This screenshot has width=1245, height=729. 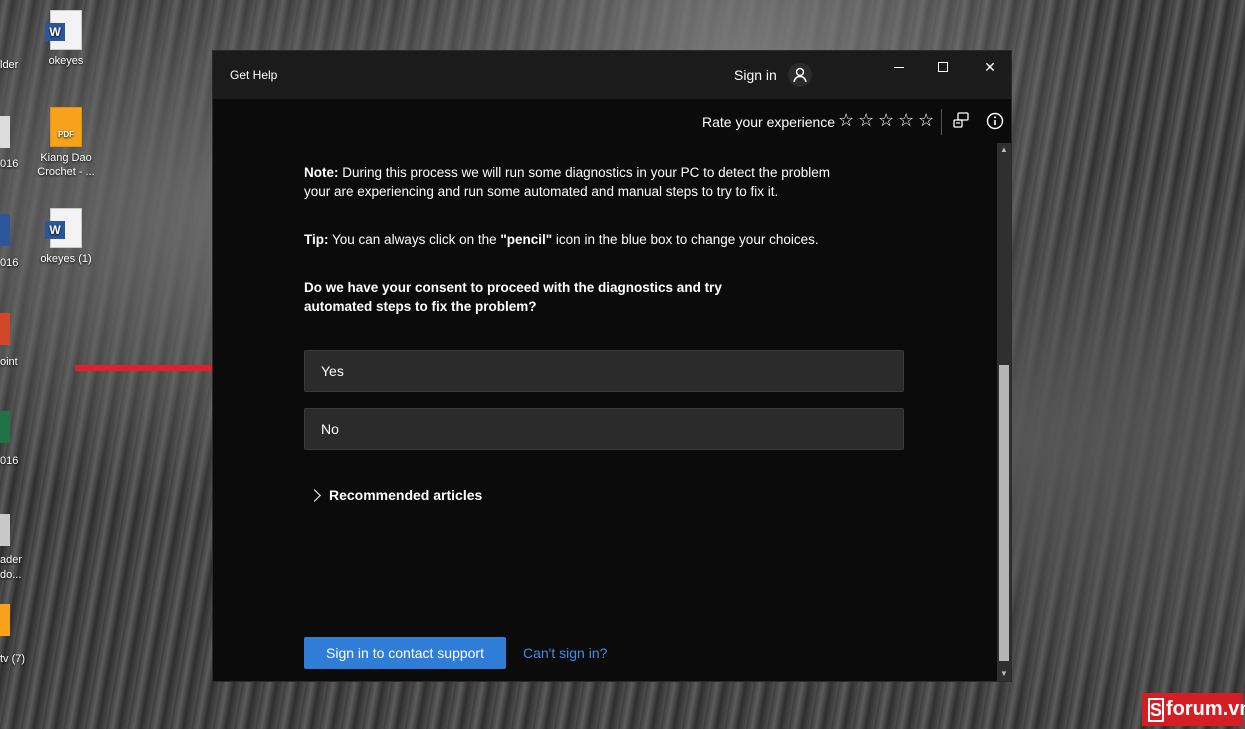 I want to click on yes-option-button: Yes, so click(x=604, y=371).